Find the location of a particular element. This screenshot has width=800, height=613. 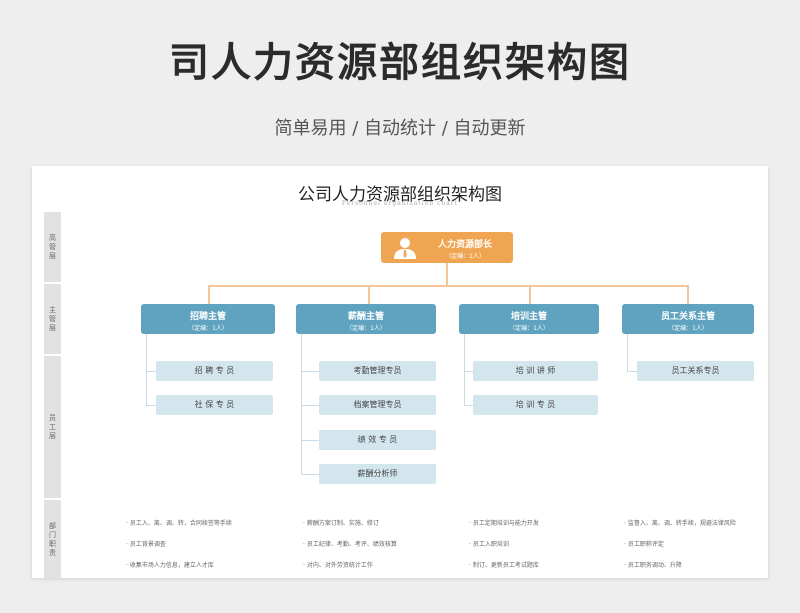

staff-box-recruit-2: 社 保 专 员 is located at coordinates (214, 405).